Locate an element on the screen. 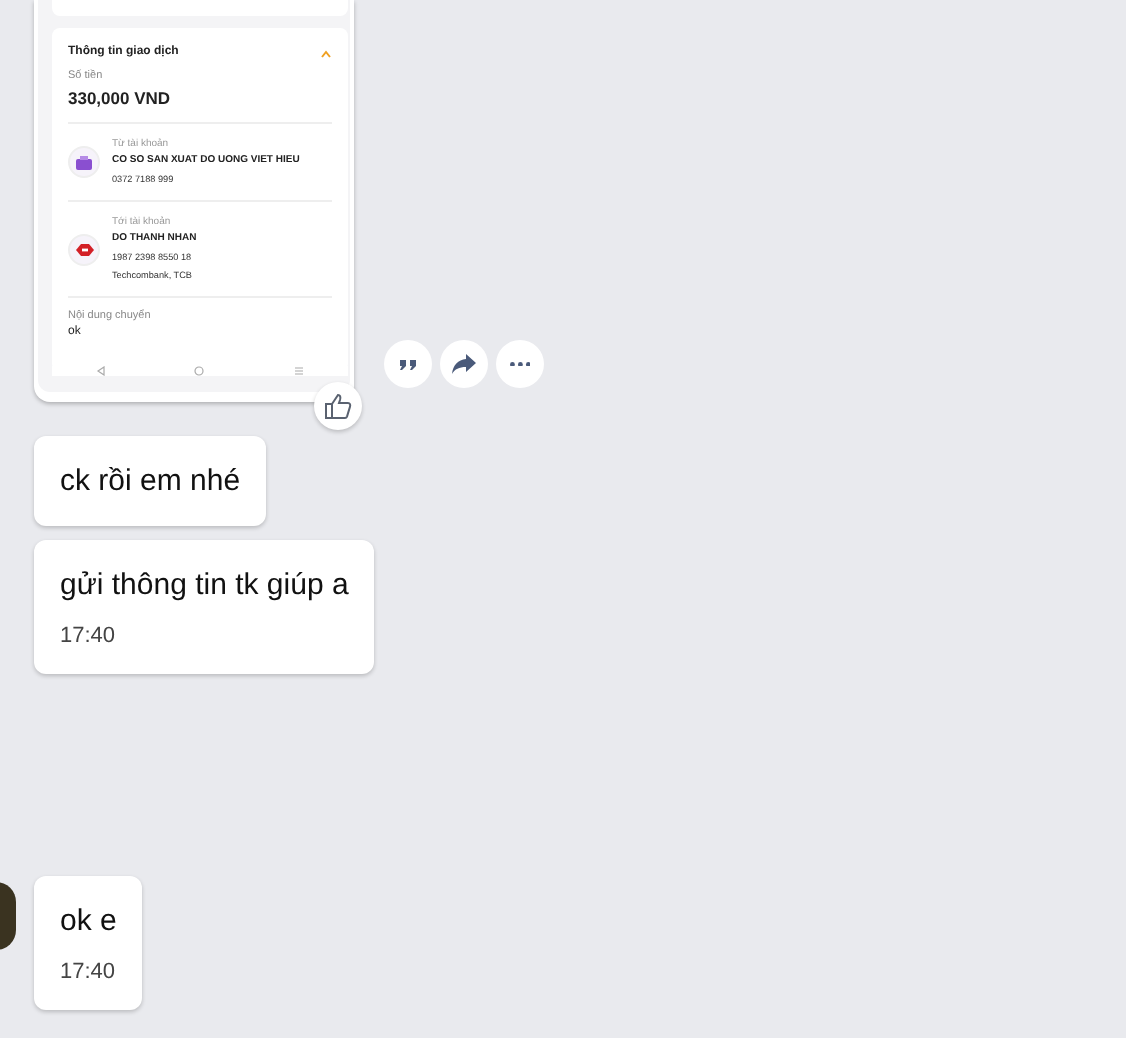  more-icon is located at coordinates (520, 364).